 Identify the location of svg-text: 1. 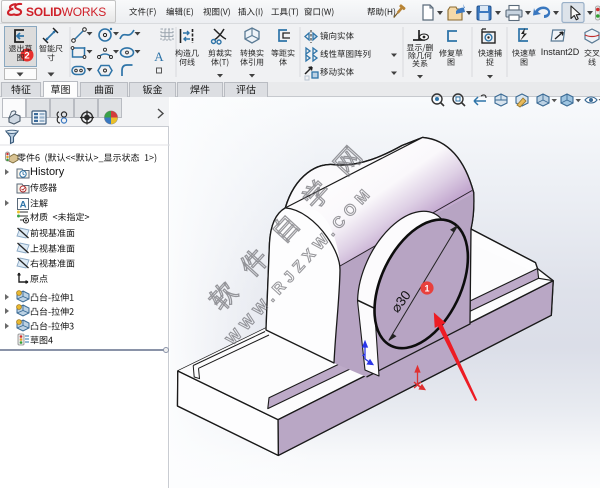
(426, 289).